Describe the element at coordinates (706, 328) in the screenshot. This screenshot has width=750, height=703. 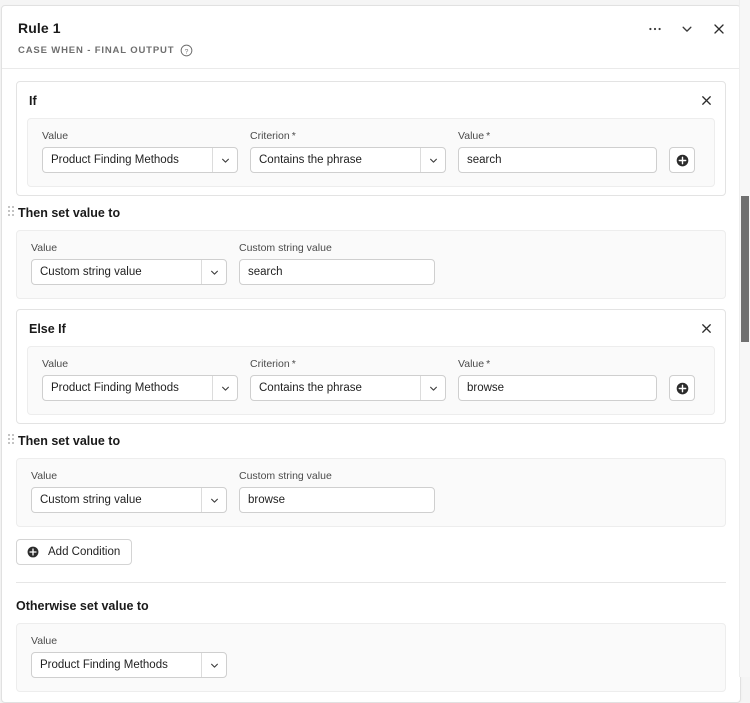
I see `remove-condition-button-elseif` at that location.